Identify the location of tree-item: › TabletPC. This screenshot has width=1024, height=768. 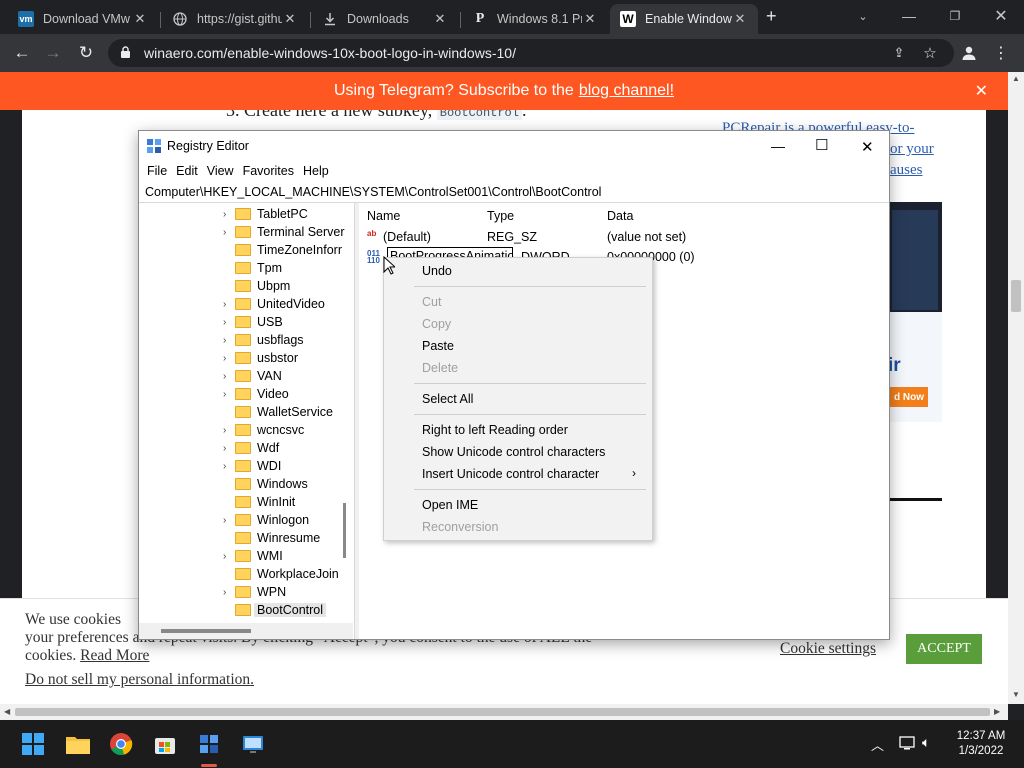
(265, 214).